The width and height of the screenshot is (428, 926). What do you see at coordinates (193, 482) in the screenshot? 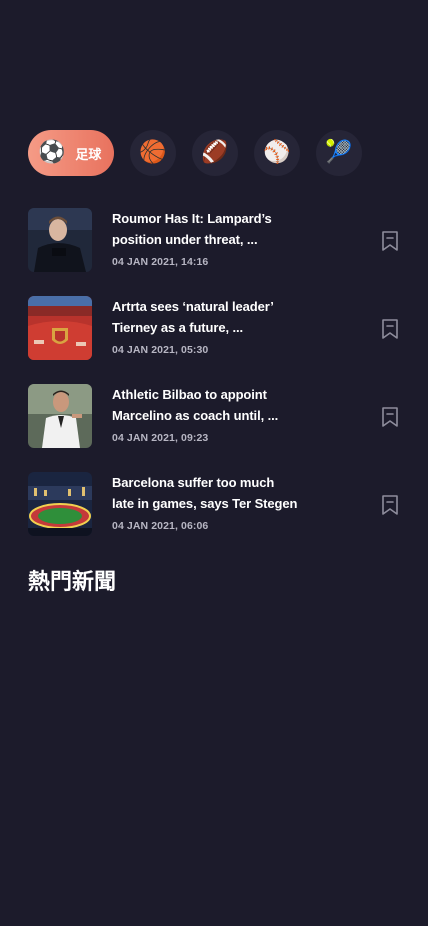
I see `news-title-line: Barcelona suffer too much` at bounding box center [193, 482].